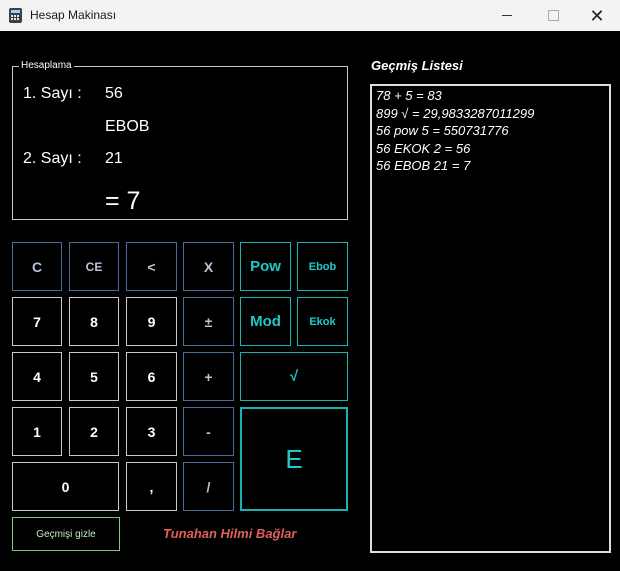  I want to click on mod-button: Mod, so click(265, 321).